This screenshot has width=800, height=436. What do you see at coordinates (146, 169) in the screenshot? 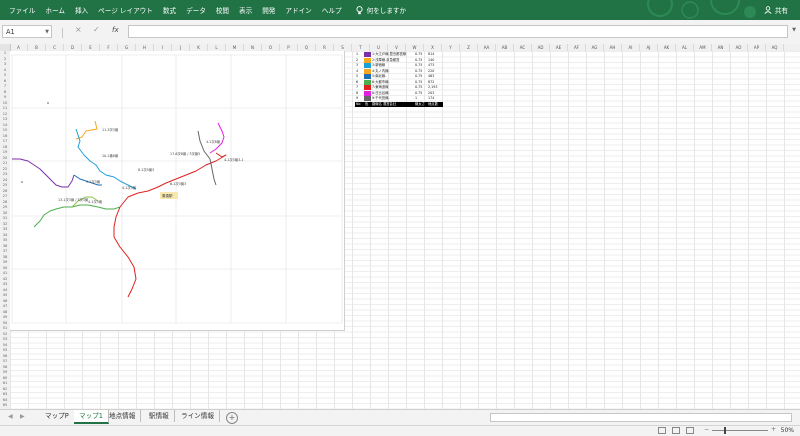
I see `station-label: 8-1次5番3` at bounding box center [146, 169].